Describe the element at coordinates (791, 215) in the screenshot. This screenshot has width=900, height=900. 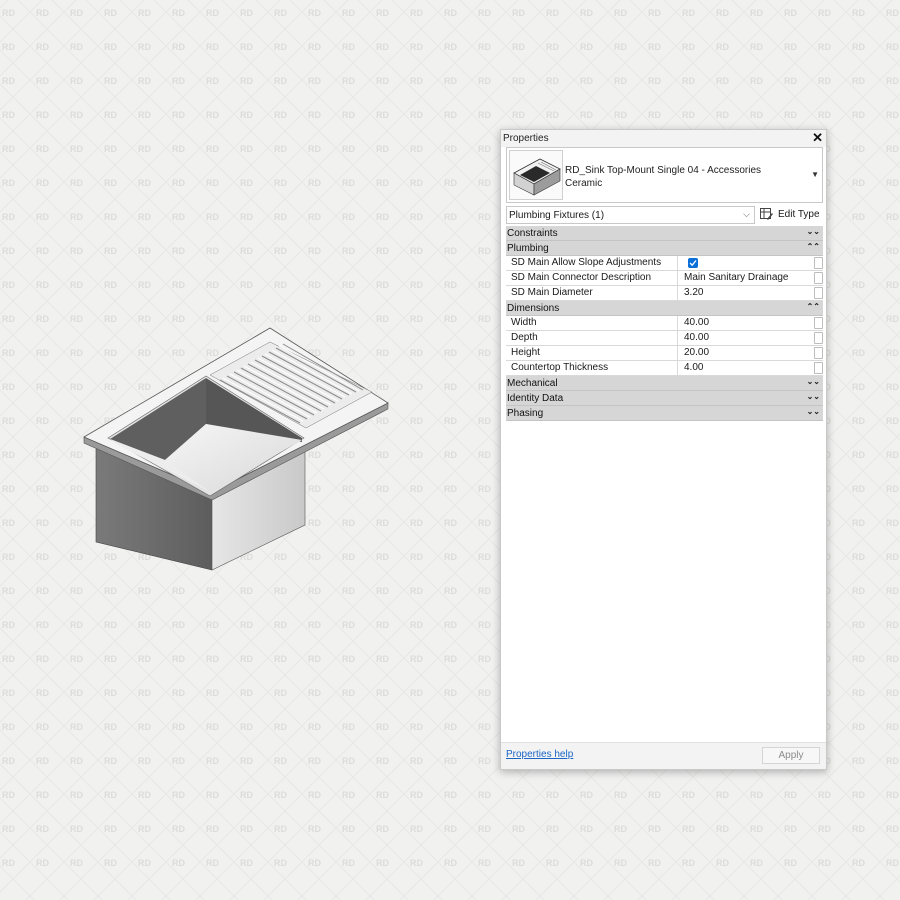
I see `edit-type-button: Edit Type` at that location.